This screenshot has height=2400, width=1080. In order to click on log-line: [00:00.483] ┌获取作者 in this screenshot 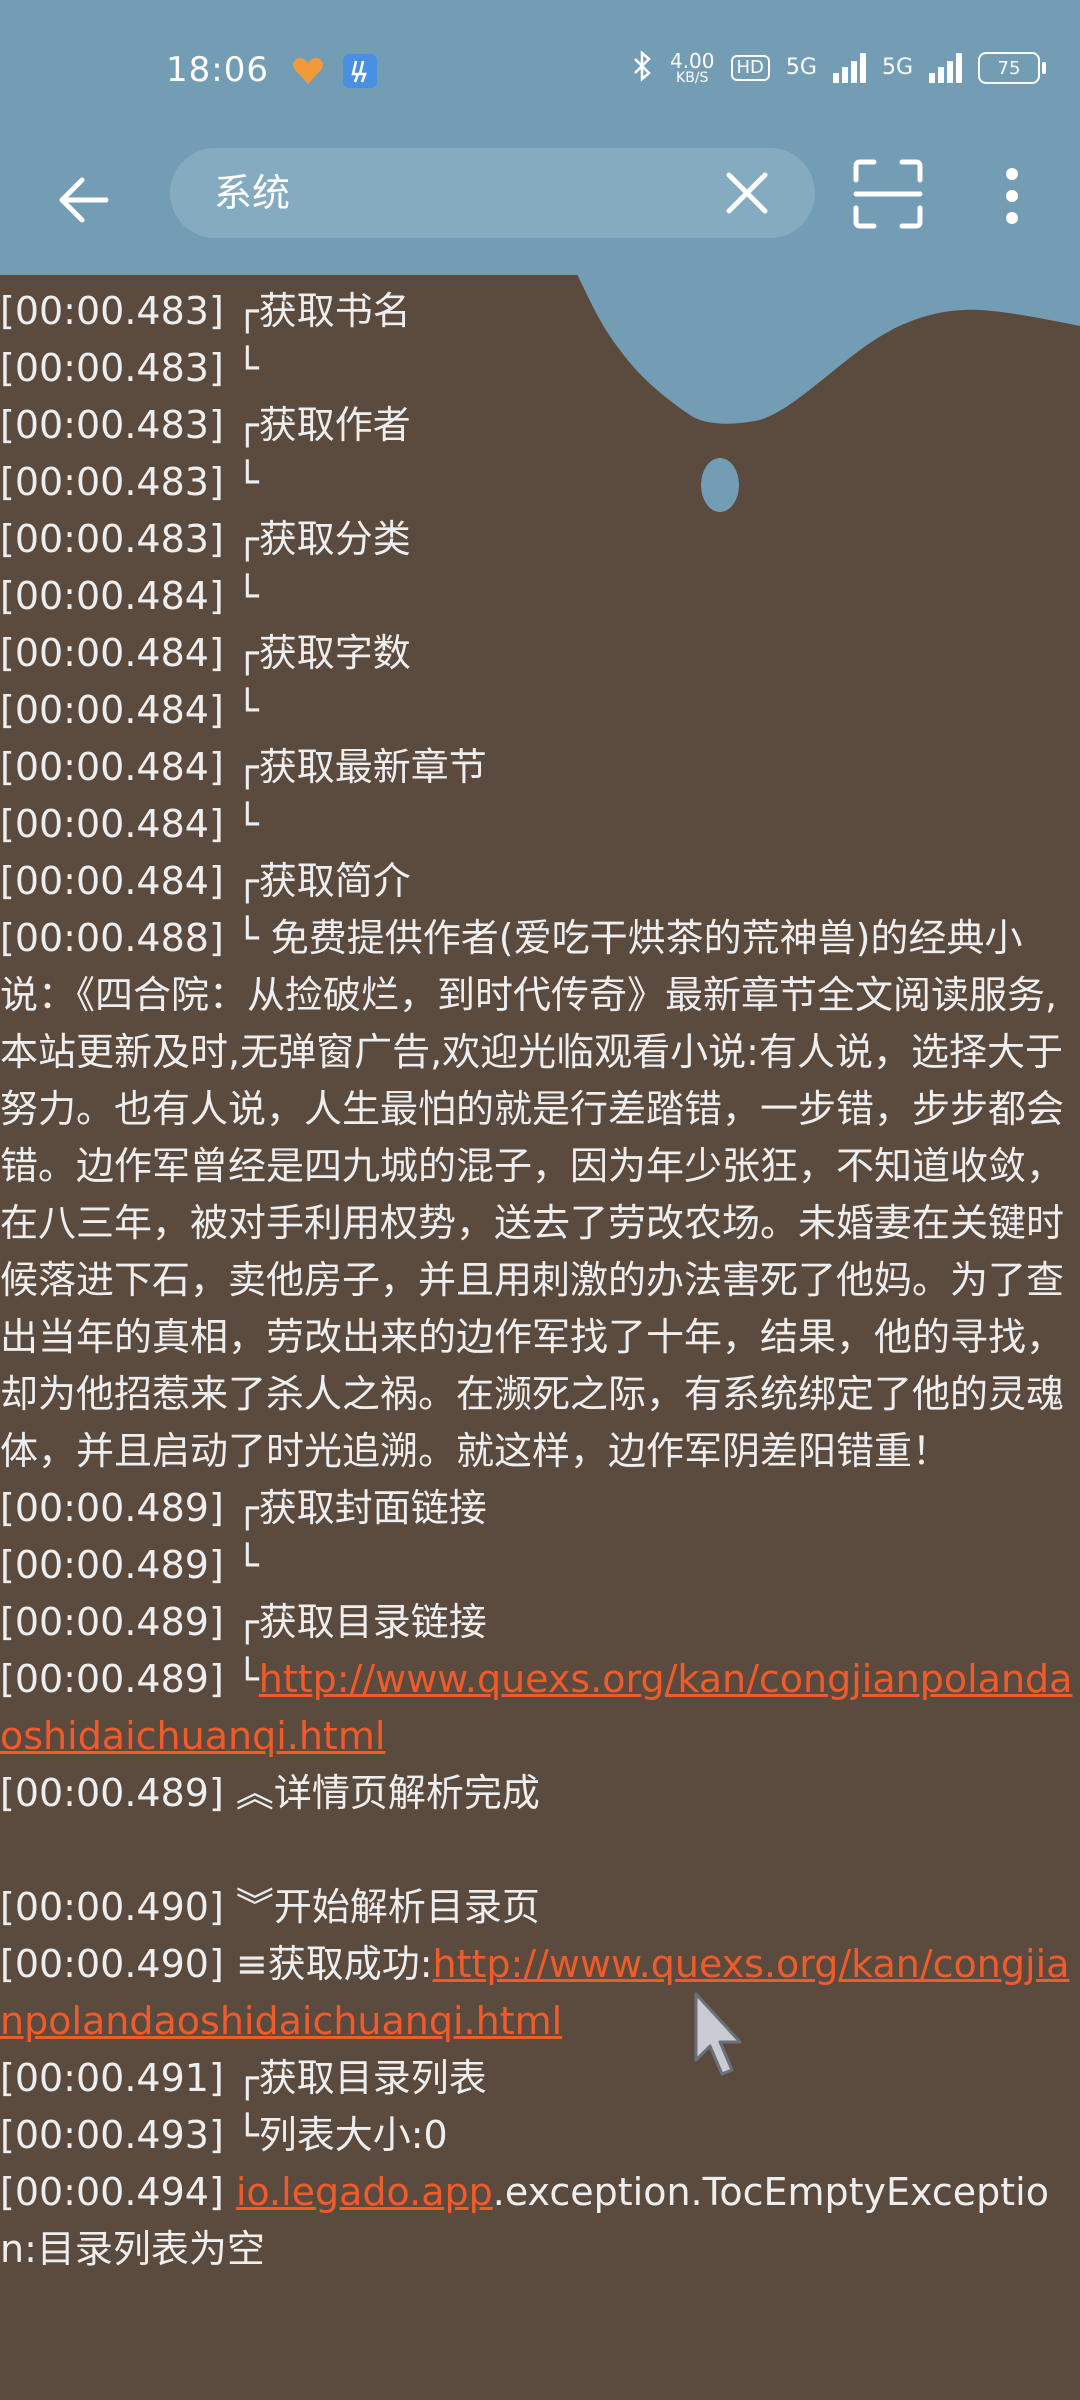, I will do `click(205, 425)`.